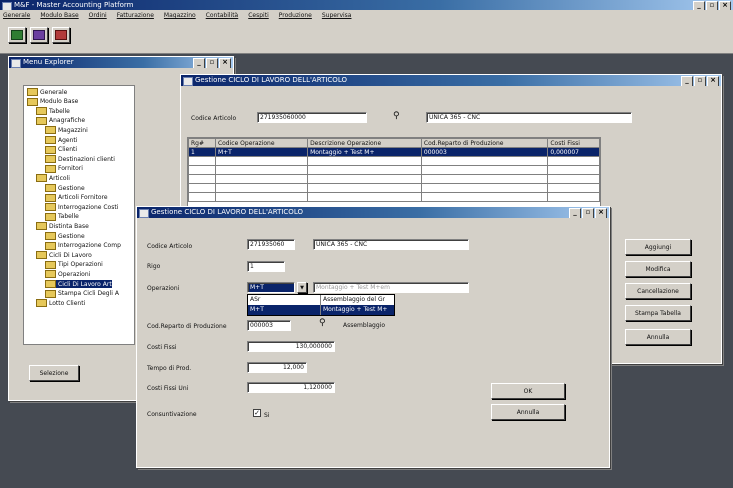 This screenshot has height=488, width=733. Describe the element at coordinates (337, 15) in the screenshot. I see `menu-supervisa: Supervisa` at that location.